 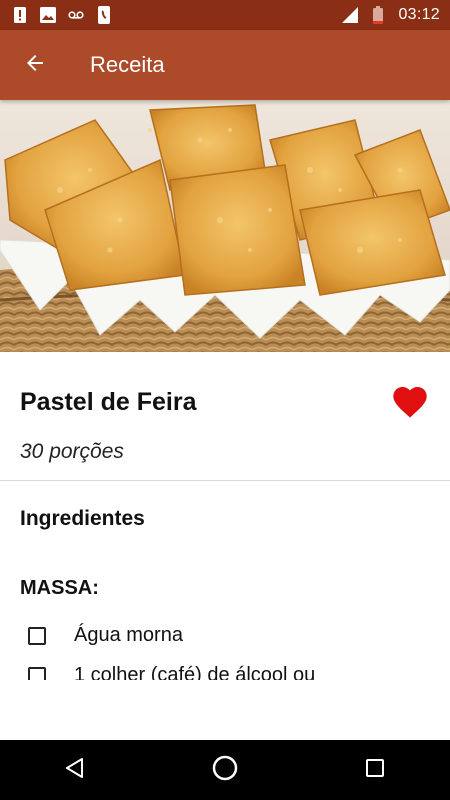 I want to click on nav-back-button, so click(x=75, y=770).